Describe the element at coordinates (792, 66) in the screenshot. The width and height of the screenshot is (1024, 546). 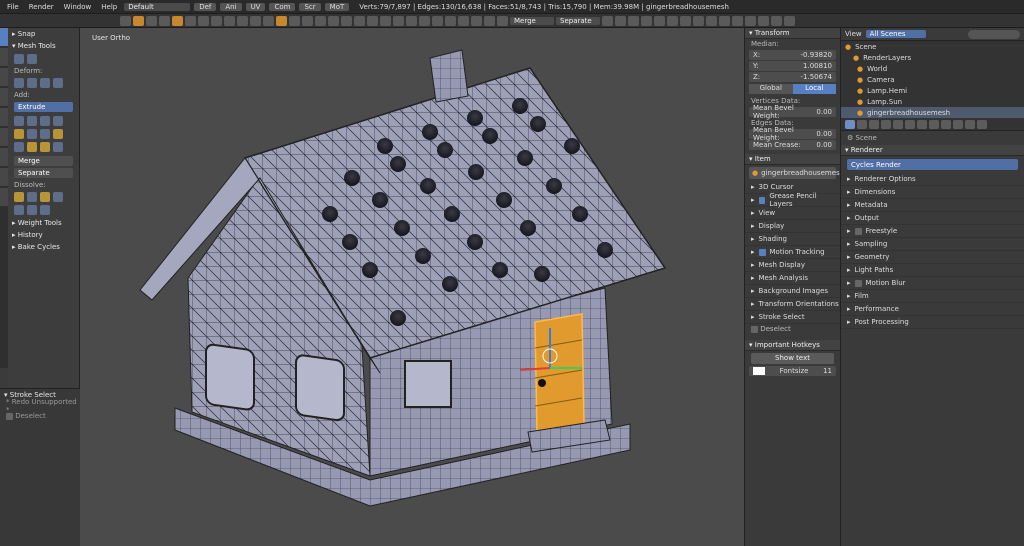
I see `y-field: Y: 1.00810` at that location.